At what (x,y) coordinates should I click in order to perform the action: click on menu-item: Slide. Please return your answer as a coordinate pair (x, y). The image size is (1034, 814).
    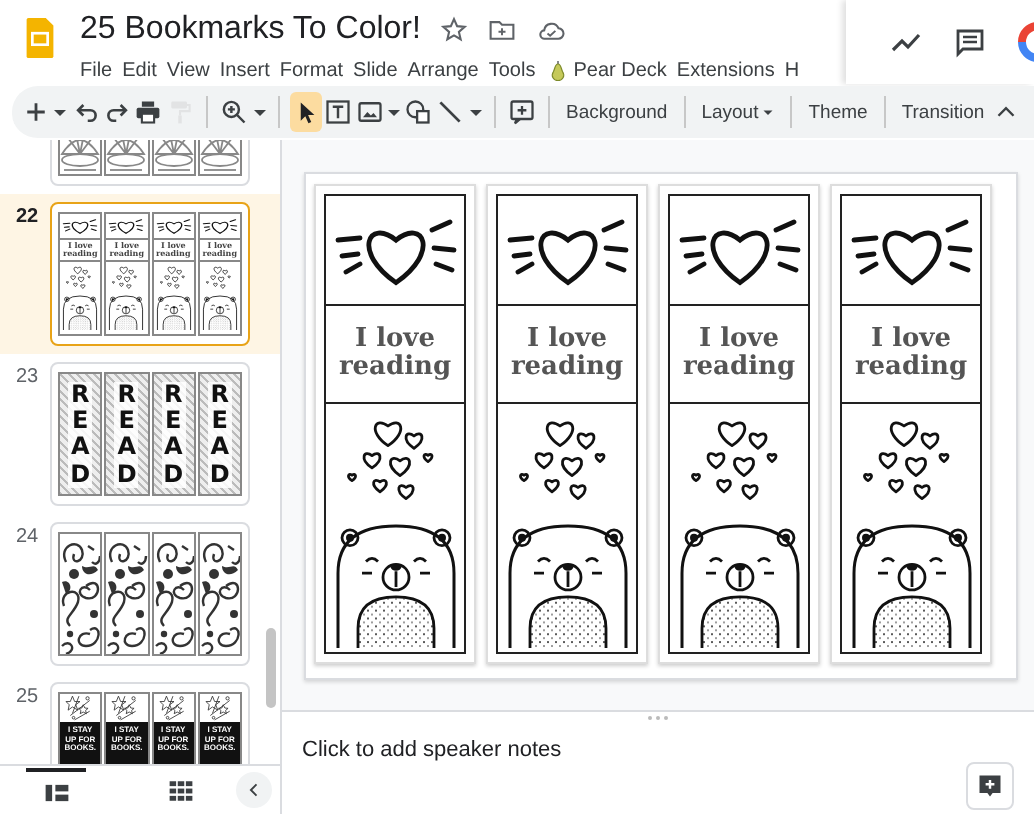
    Looking at the image, I should click on (375, 70).